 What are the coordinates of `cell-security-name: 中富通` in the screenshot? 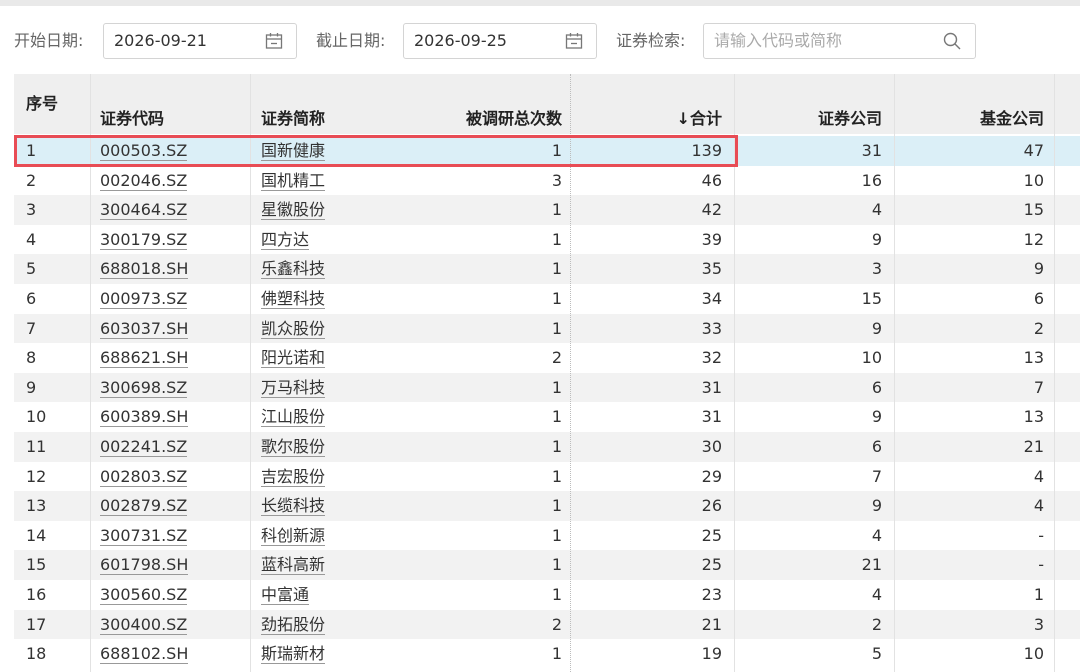 It's located at (331, 595).